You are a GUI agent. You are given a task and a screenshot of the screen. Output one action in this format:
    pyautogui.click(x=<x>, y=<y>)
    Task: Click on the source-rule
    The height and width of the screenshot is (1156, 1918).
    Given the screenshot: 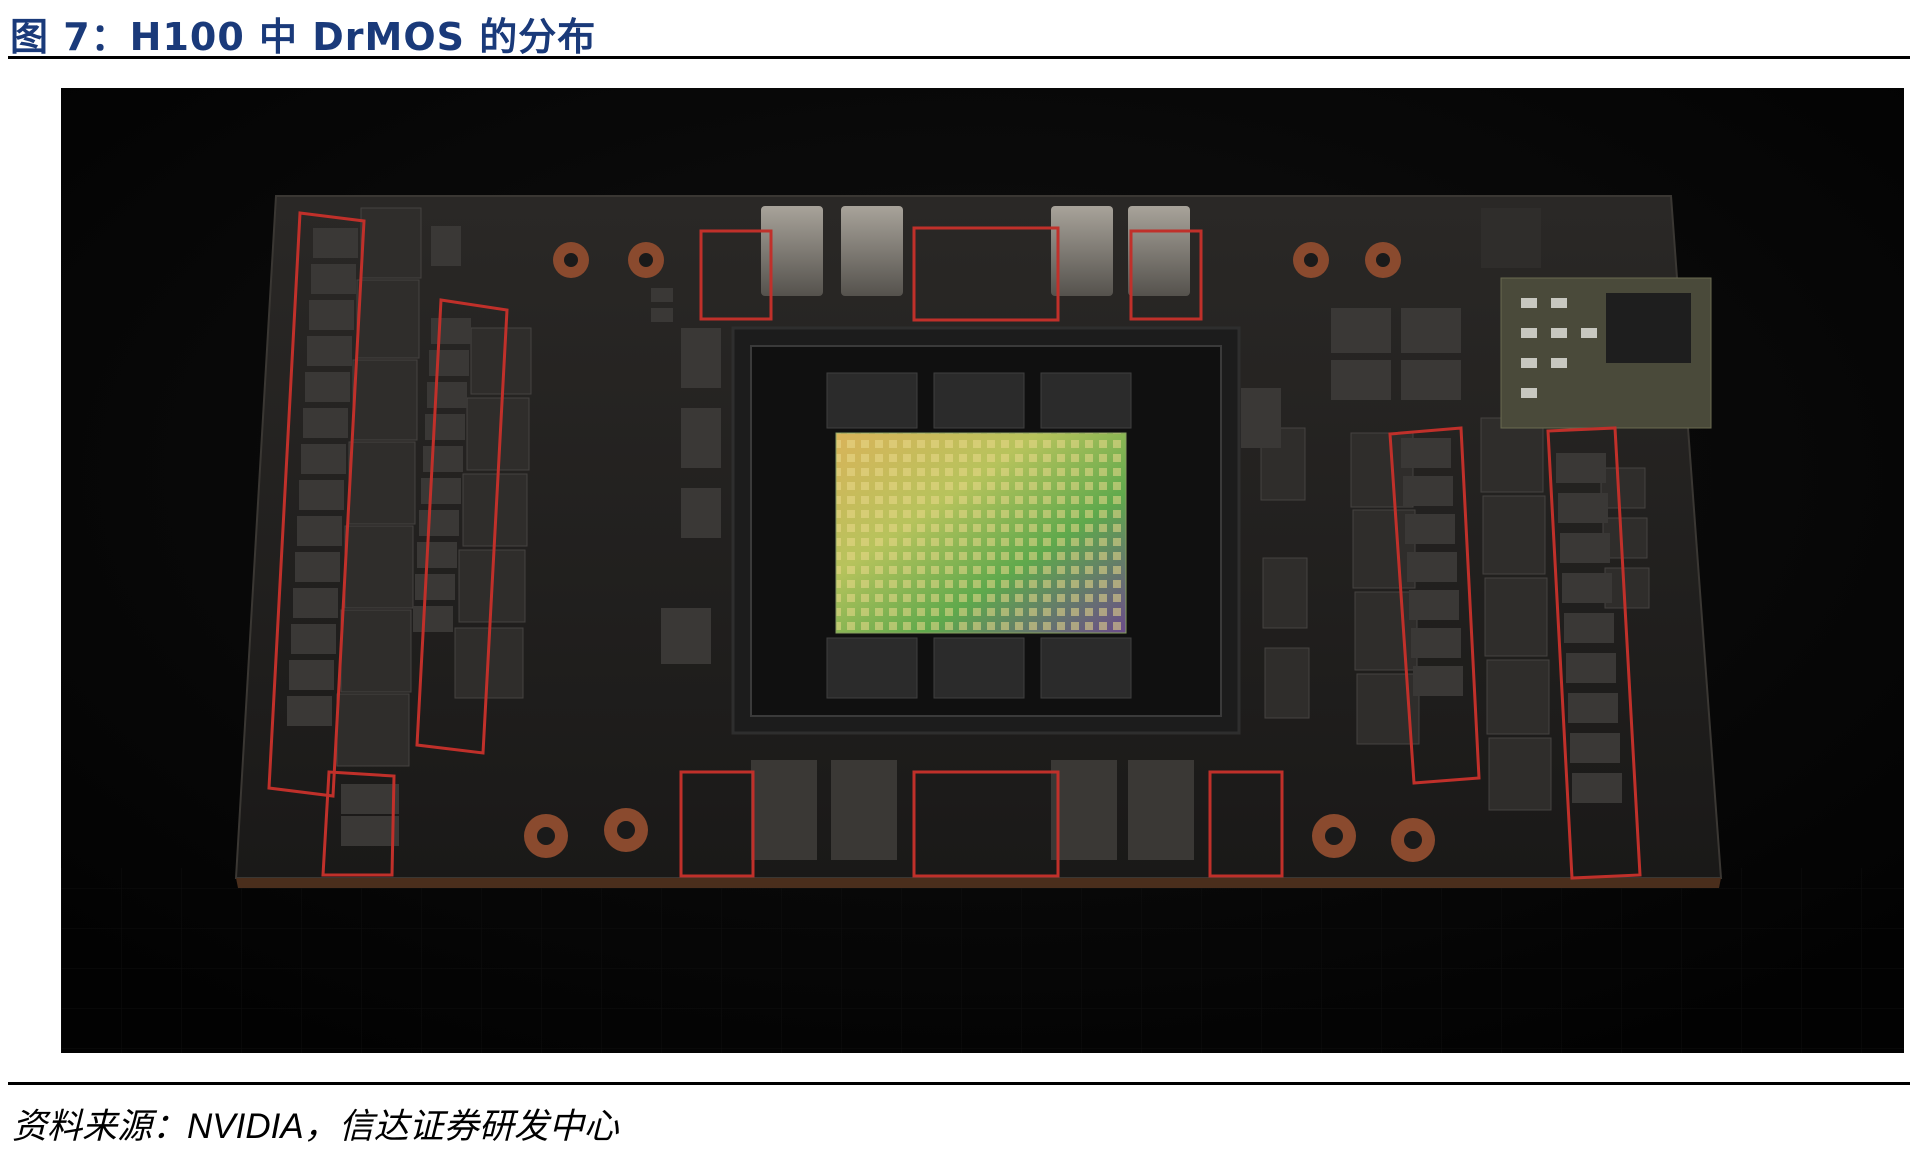 What is the action you would take?
    pyautogui.click(x=959, y=1083)
    